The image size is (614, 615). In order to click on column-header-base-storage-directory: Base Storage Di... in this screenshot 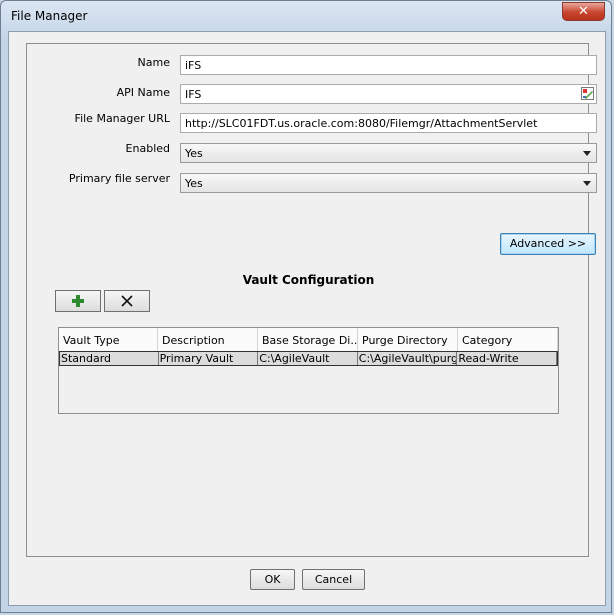, I will do `click(308, 339)`.